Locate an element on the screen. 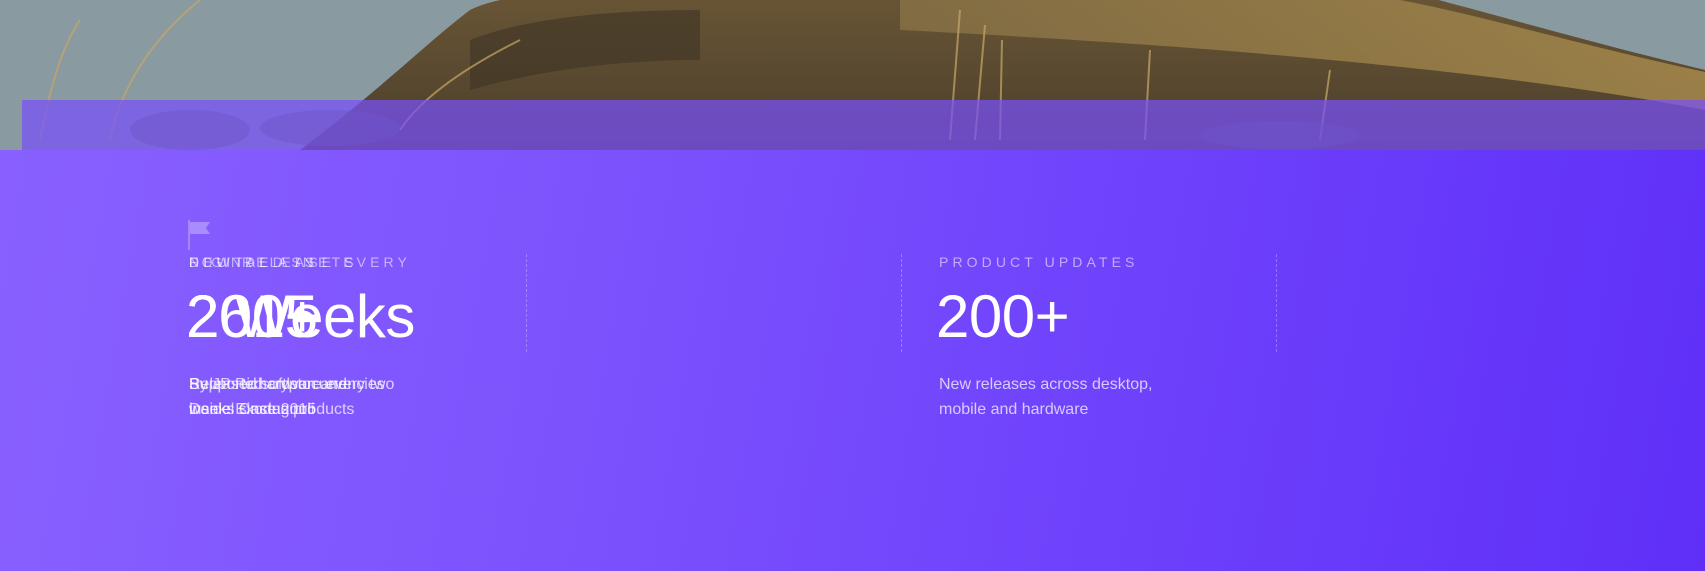  stat-description-line: mobile and hardware is located at coordinates (1014, 409).